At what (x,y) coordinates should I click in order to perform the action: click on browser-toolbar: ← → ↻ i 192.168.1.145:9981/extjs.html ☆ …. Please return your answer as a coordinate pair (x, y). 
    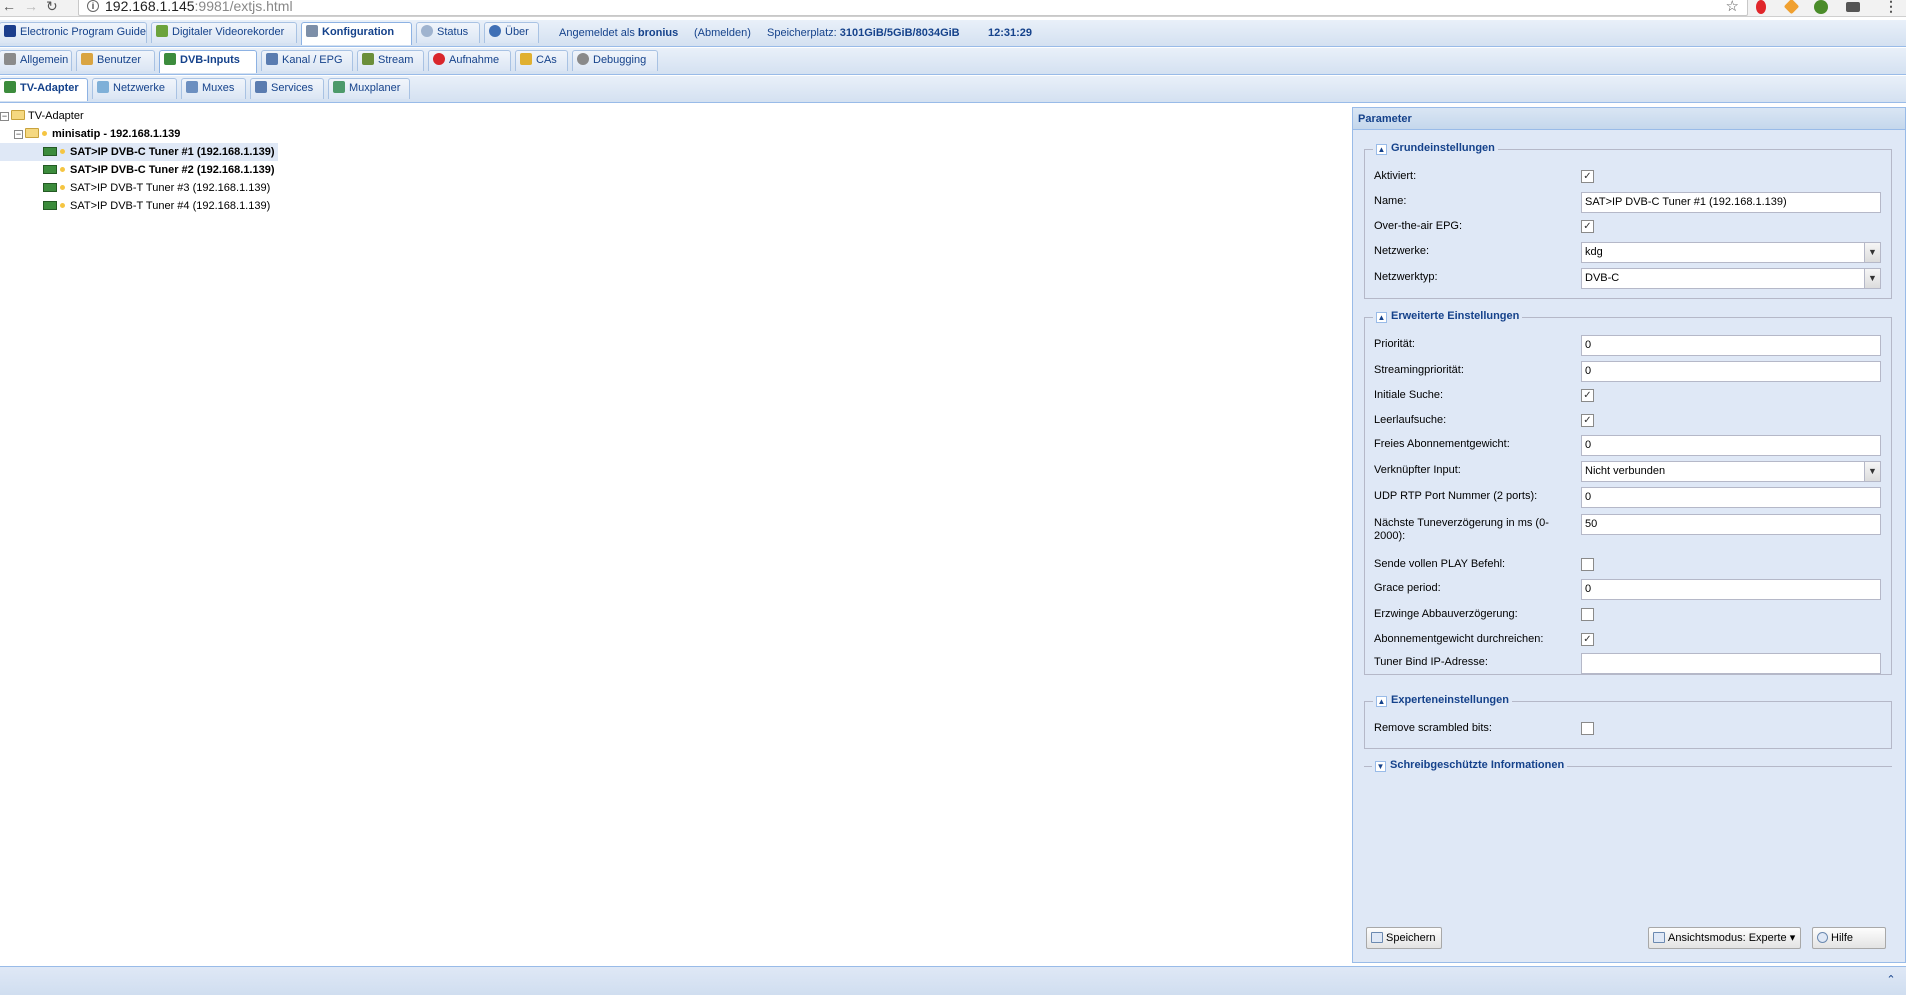
    Looking at the image, I should click on (953, 8).